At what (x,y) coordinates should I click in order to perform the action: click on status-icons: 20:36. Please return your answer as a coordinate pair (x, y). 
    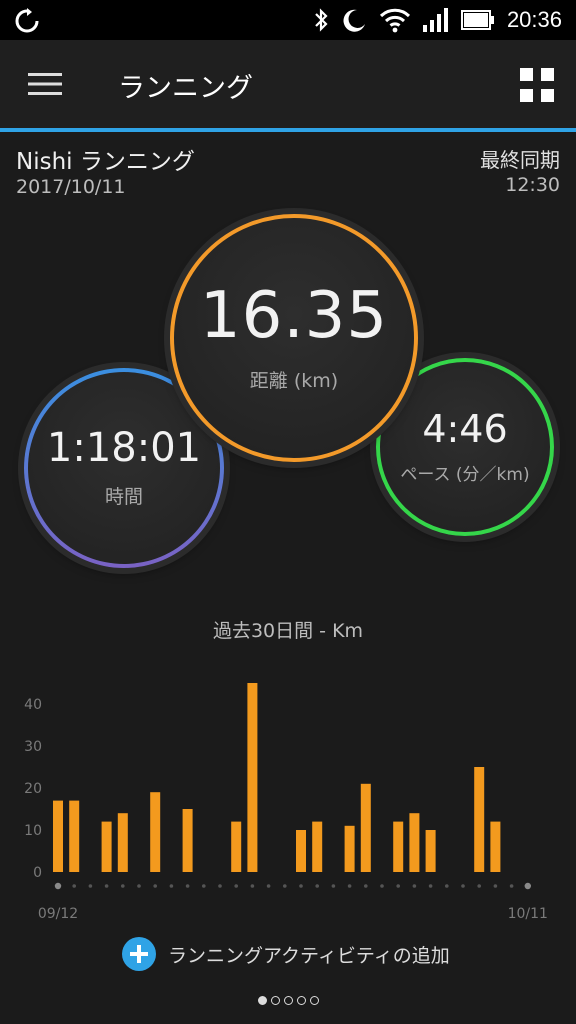
    Looking at the image, I should click on (437, 20).